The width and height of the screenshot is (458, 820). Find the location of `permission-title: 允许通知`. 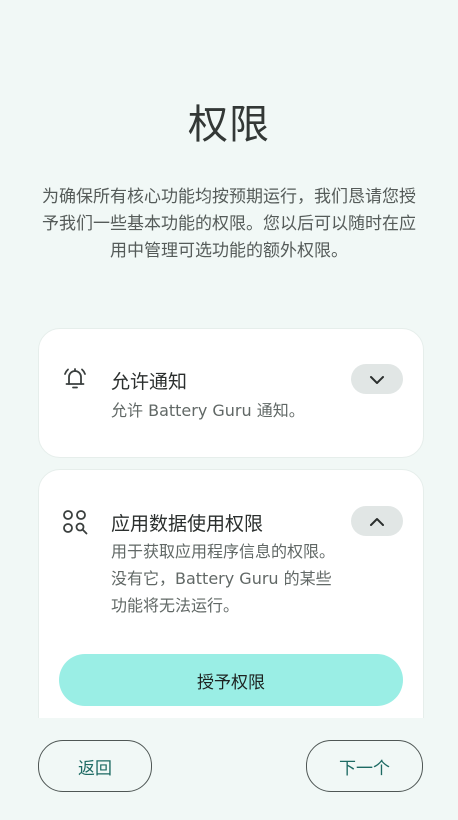

permission-title: 允许通知 is located at coordinates (149, 382).